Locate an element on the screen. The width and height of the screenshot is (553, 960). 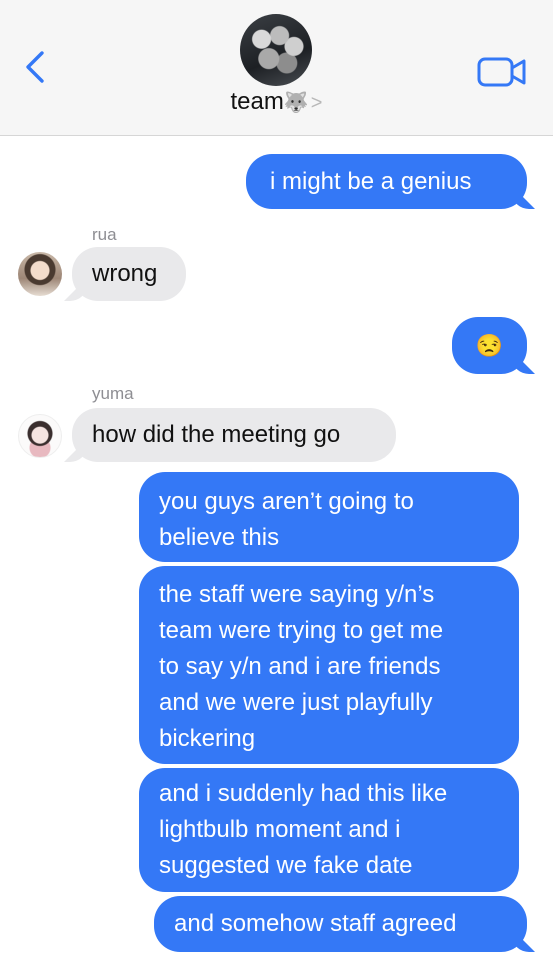
message-text: how did the meeting go is located at coordinates (216, 434).